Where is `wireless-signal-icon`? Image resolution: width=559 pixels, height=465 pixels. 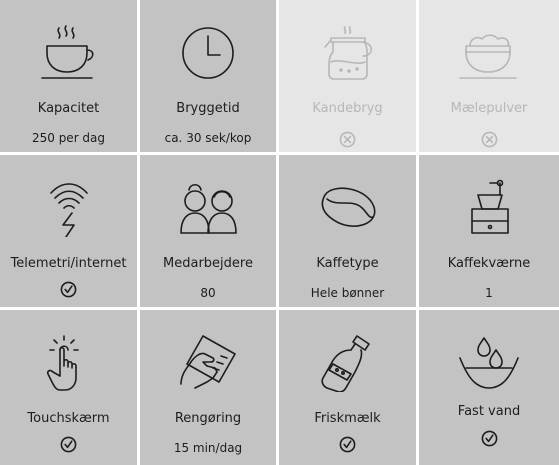
wireless-signal-icon is located at coordinates (68, 207).